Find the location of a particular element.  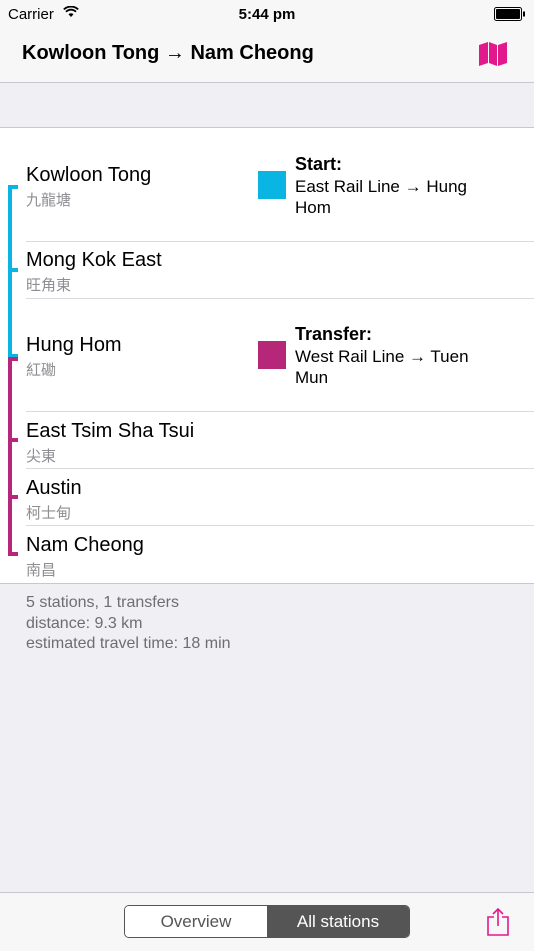

all-stations-segment: All stations is located at coordinates (338, 921).